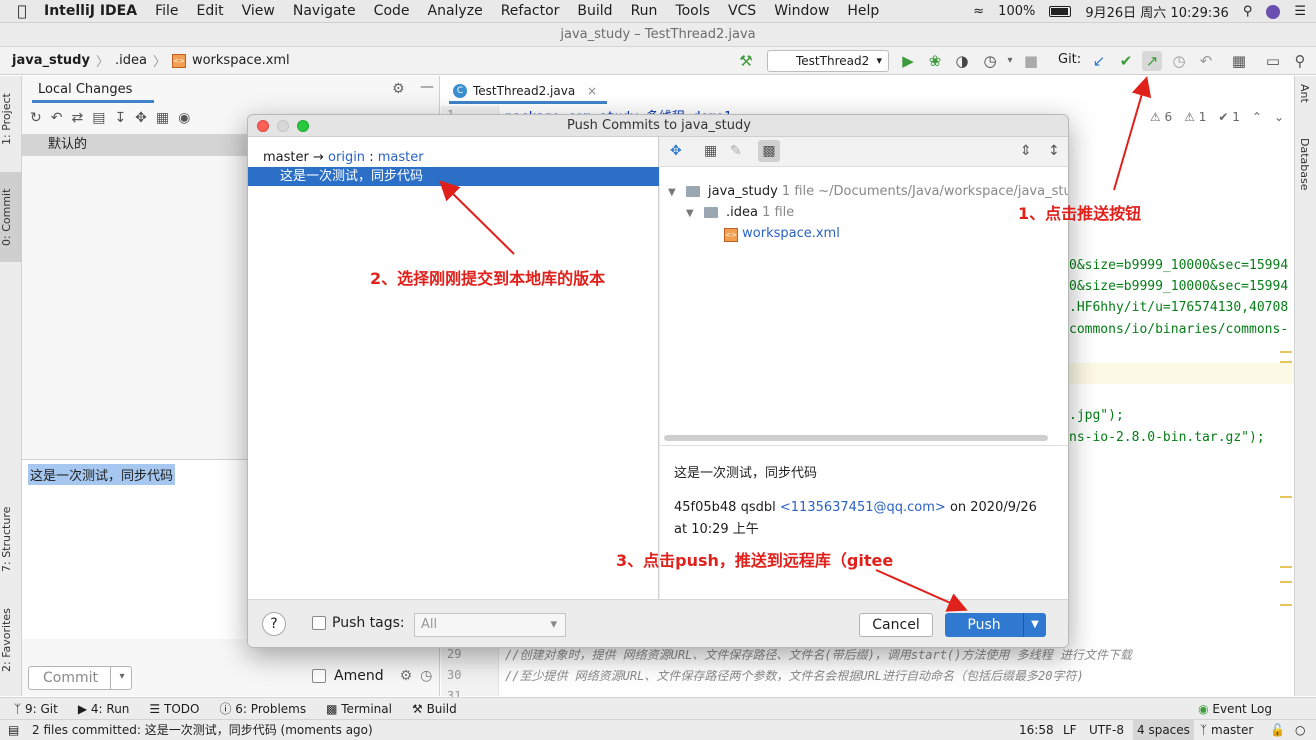 The image size is (1316, 740). I want to click on annotation-step-2: 2、选择刚刚提交到本地库的版本, so click(488, 278).